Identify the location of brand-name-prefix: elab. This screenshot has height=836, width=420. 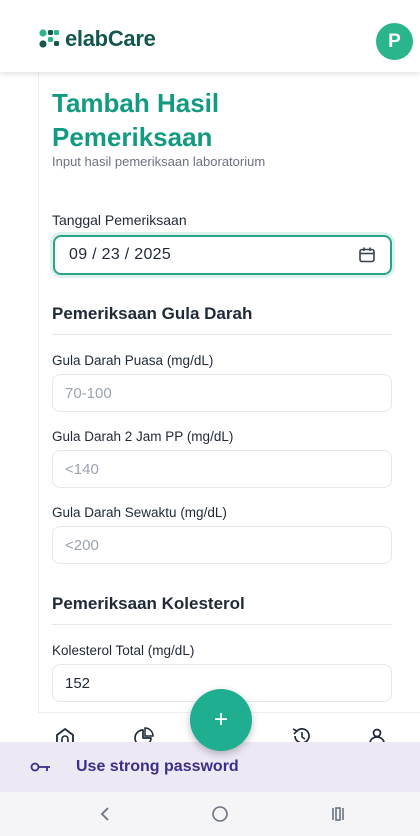
(86, 38).